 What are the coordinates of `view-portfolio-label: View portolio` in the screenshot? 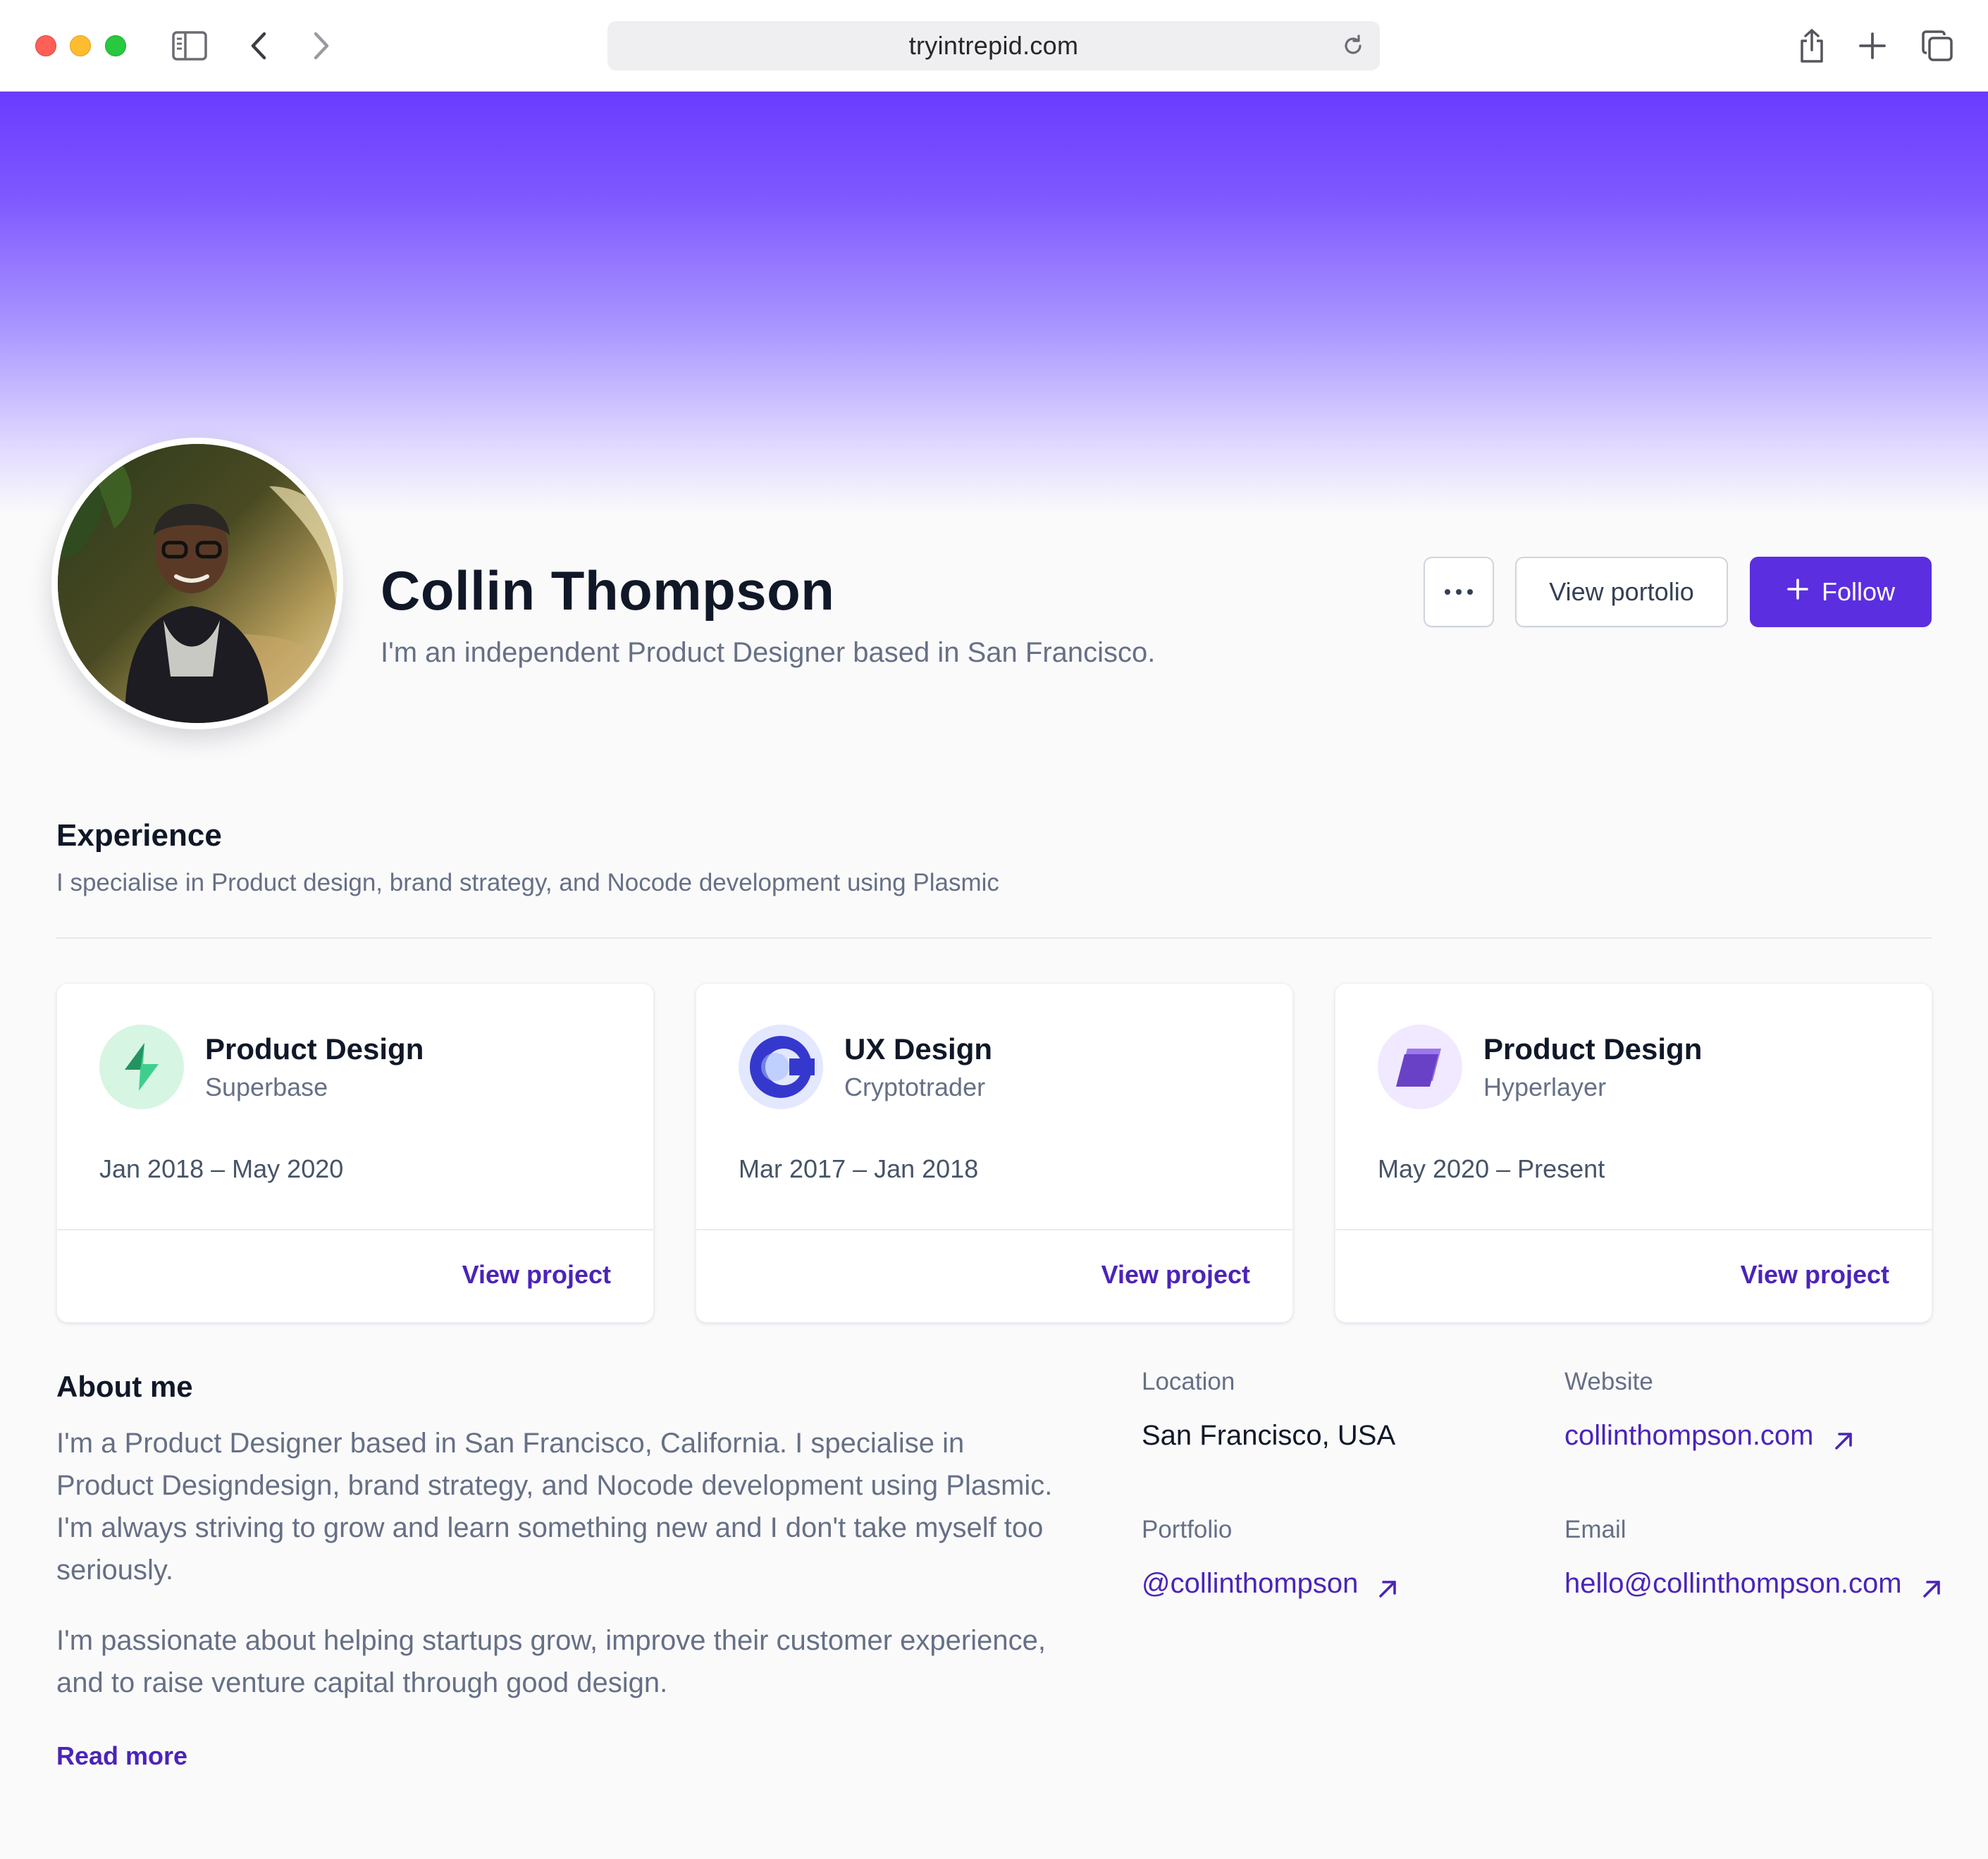 It's located at (1621, 591).